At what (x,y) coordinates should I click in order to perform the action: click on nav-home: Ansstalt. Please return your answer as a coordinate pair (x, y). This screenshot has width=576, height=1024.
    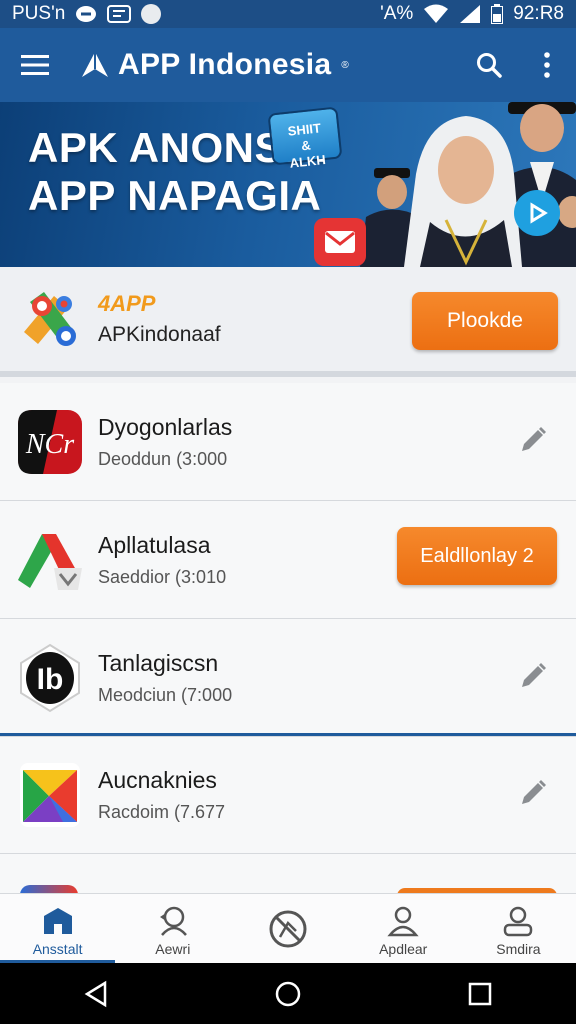
    Looking at the image, I should click on (58, 928).